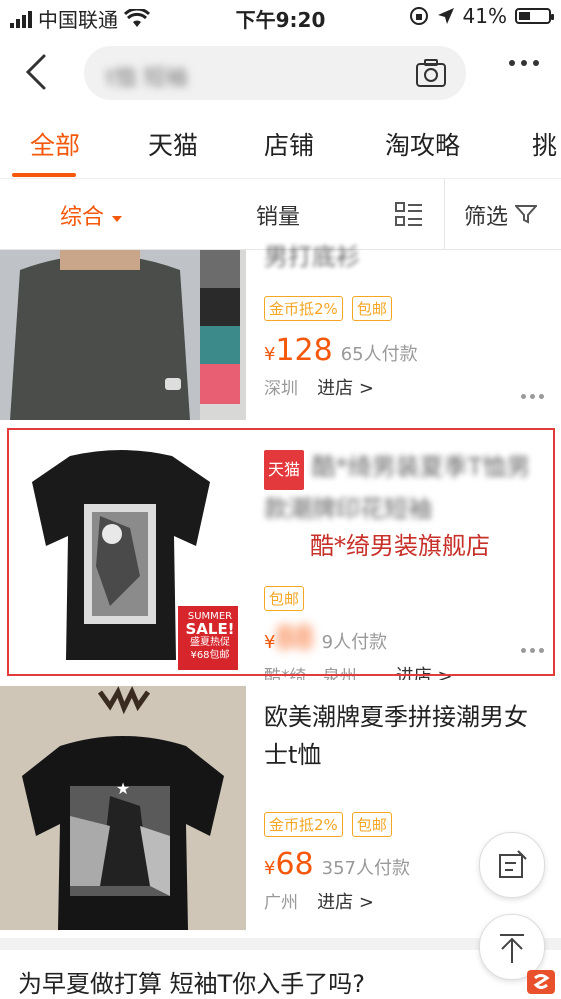  Describe the element at coordinates (526, 214) in the screenshot. I see `filter-icon` at that location.